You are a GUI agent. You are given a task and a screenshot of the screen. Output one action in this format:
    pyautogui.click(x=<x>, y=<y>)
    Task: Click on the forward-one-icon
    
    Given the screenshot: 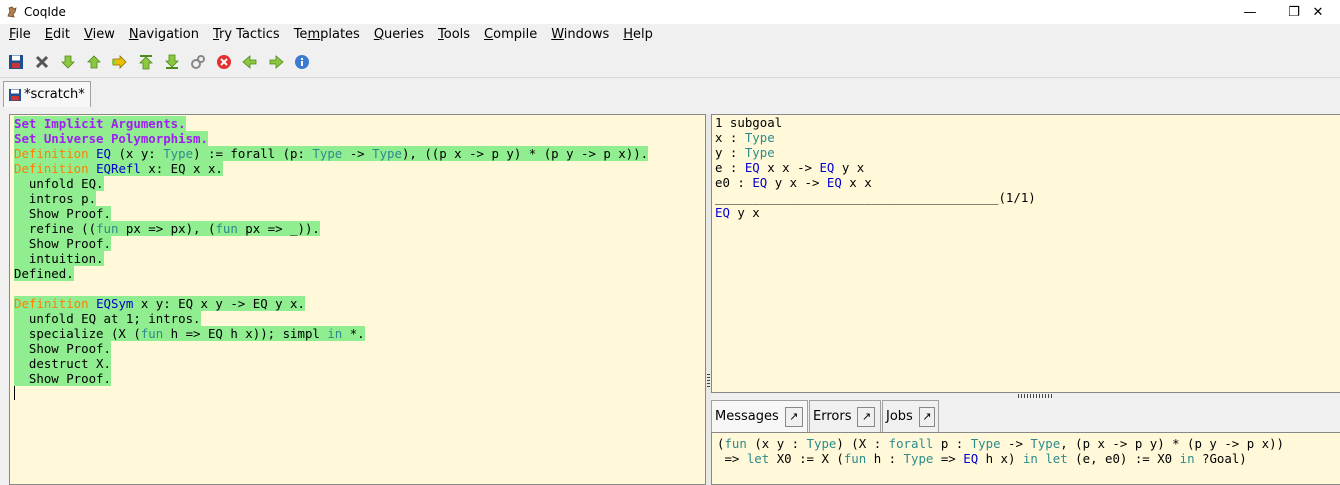 What is the action you would take?
    pyautogui.click(x=68, y=62)
    